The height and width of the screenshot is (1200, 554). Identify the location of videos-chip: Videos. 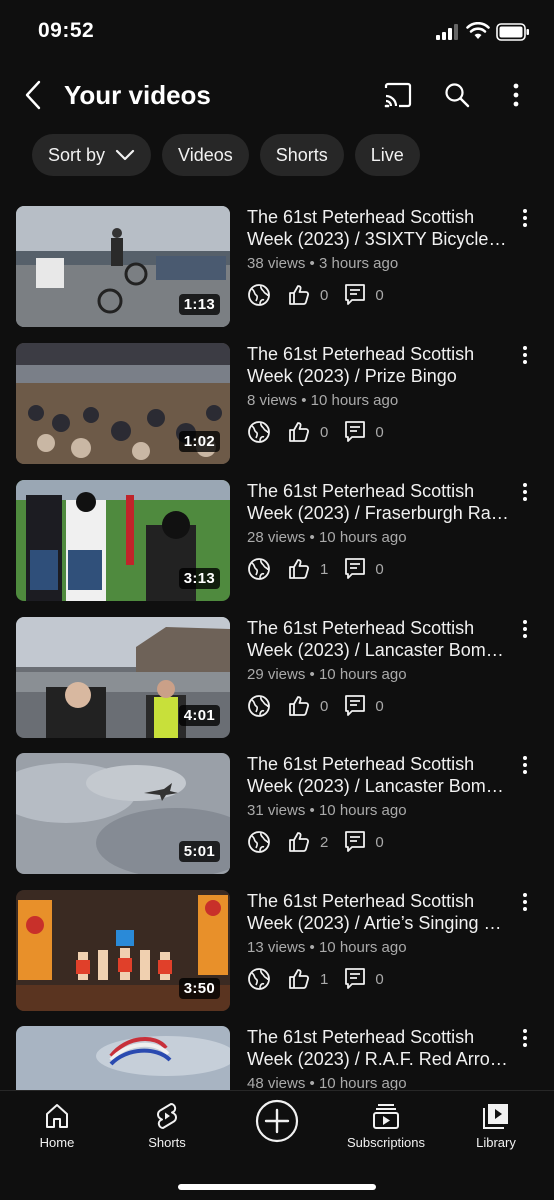
(205, 155).